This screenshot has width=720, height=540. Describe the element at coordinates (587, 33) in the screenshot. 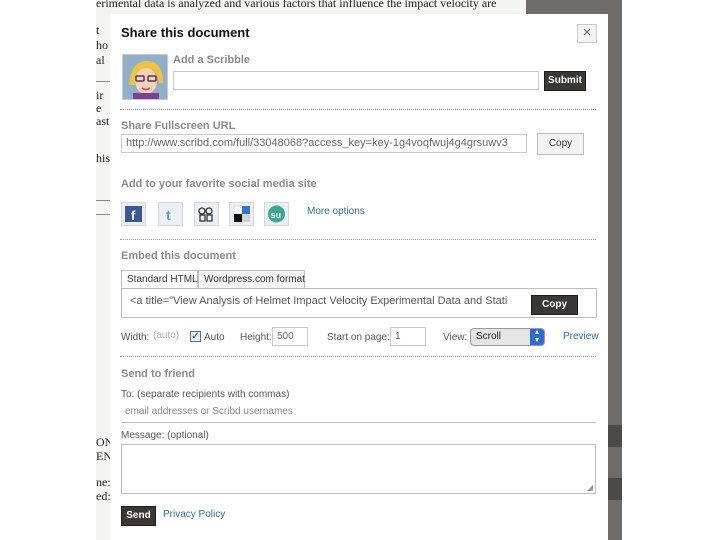

I see `close-button: ×` at that location.